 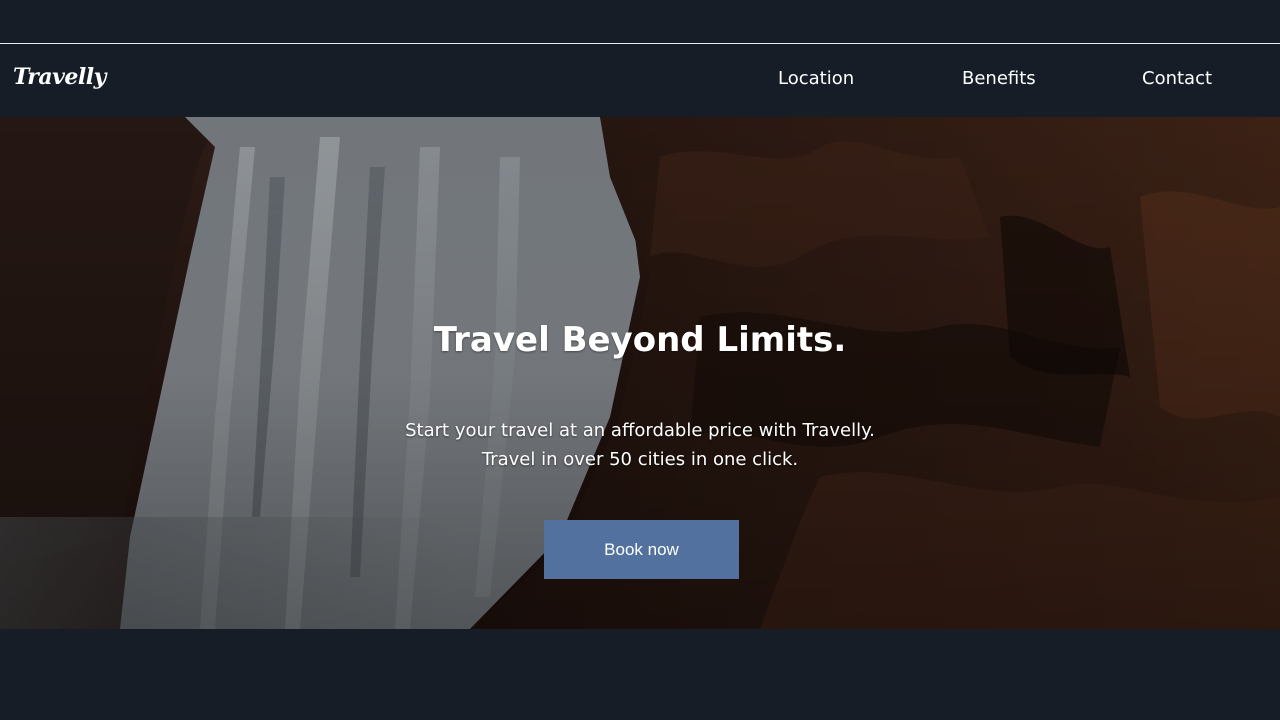 I want to click on logo: Travelly, so click(x=59, y=77).